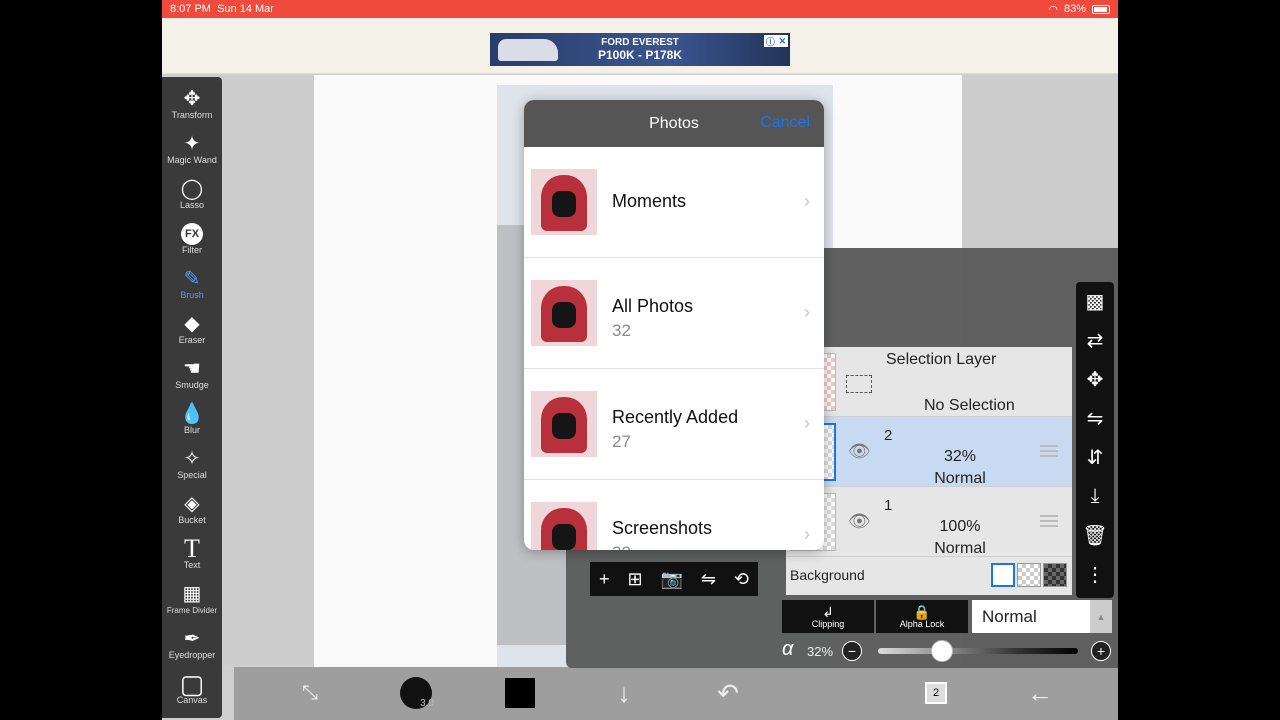  I want to click on tool-magic-wand: ✦ Magic Wand, so click(192, 146).